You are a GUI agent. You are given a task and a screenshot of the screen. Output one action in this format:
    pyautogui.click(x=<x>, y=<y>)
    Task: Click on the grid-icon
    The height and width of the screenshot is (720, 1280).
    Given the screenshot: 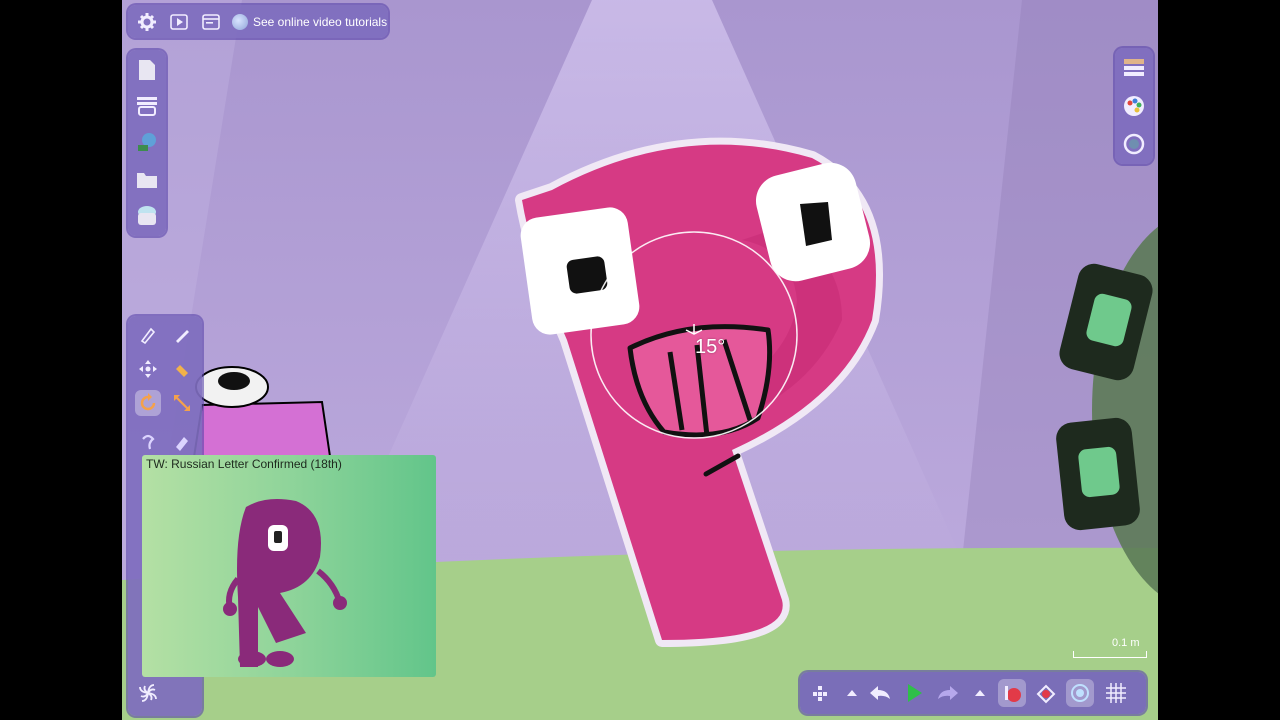 What is the action you would take?
    pyautogui.click(x=1116, y=693)
    